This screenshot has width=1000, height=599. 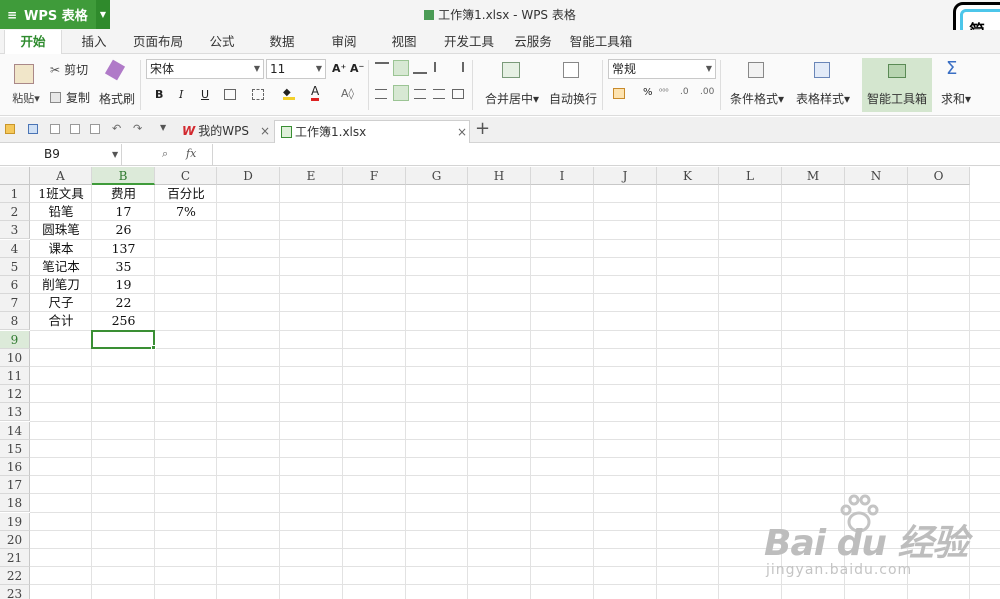 I want to click on column-header-b: B, so click(x=123, y=176).